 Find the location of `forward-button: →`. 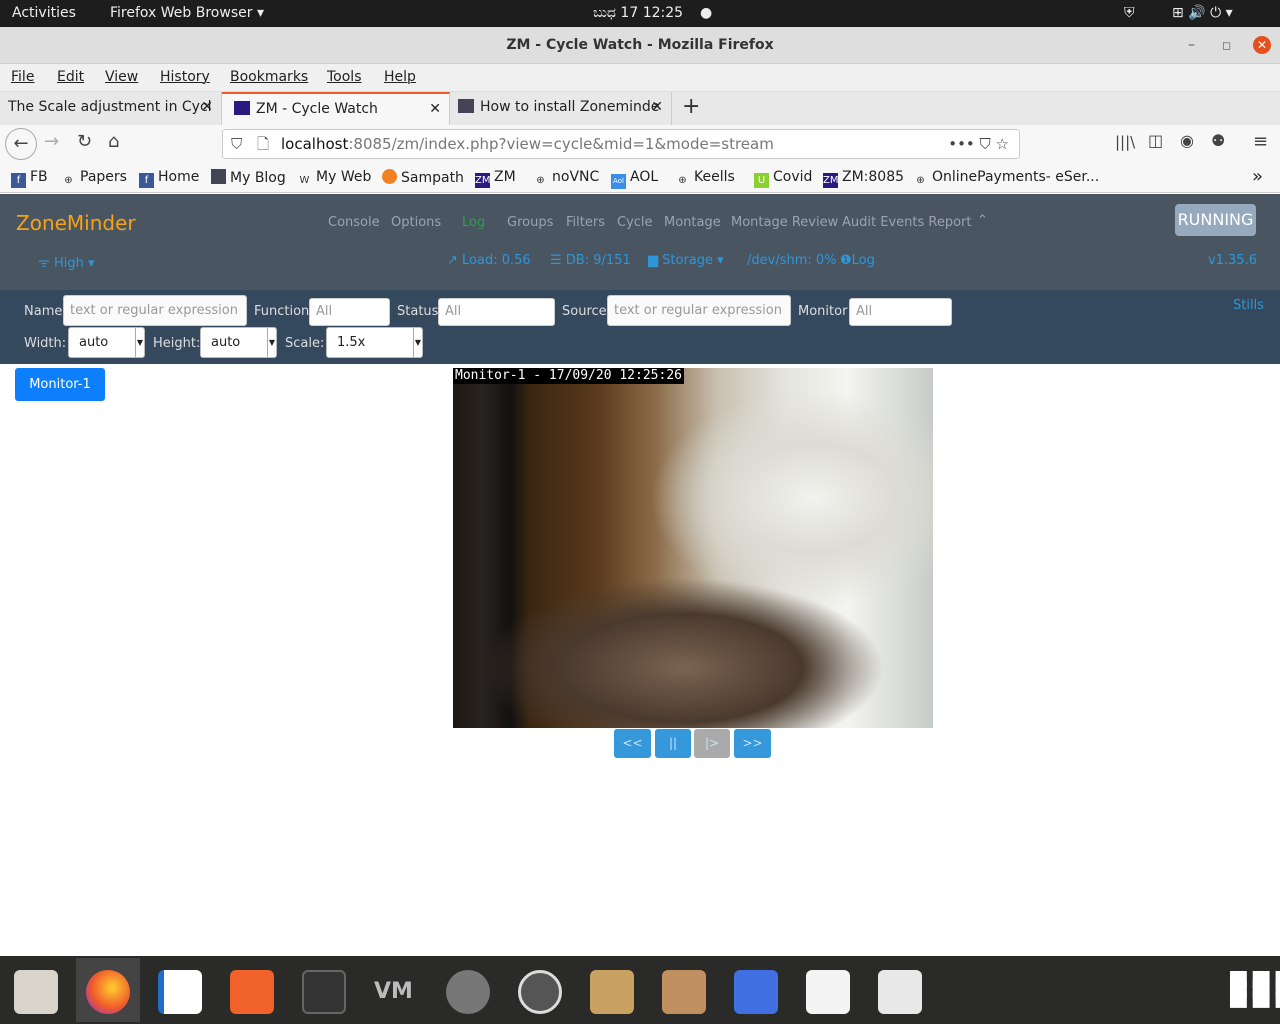

forward-button: → is located at coordinates (51, 141).